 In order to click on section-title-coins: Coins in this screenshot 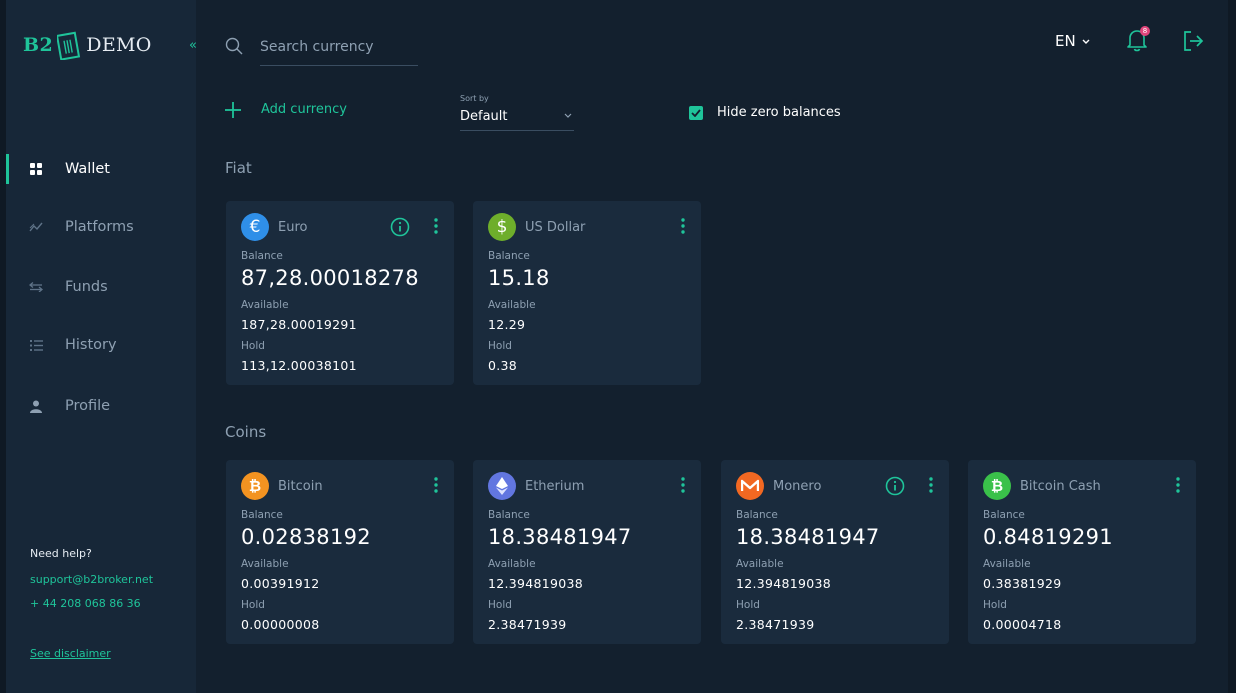, I will do `click(246, 432)`.